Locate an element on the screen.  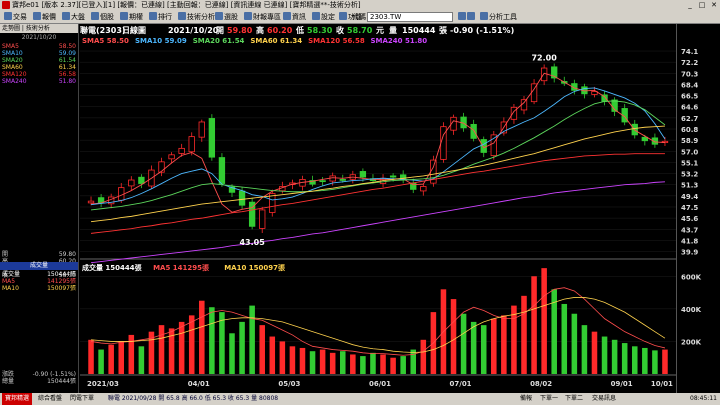
ma-label: SMA10 is located at coordinates (12, 53).